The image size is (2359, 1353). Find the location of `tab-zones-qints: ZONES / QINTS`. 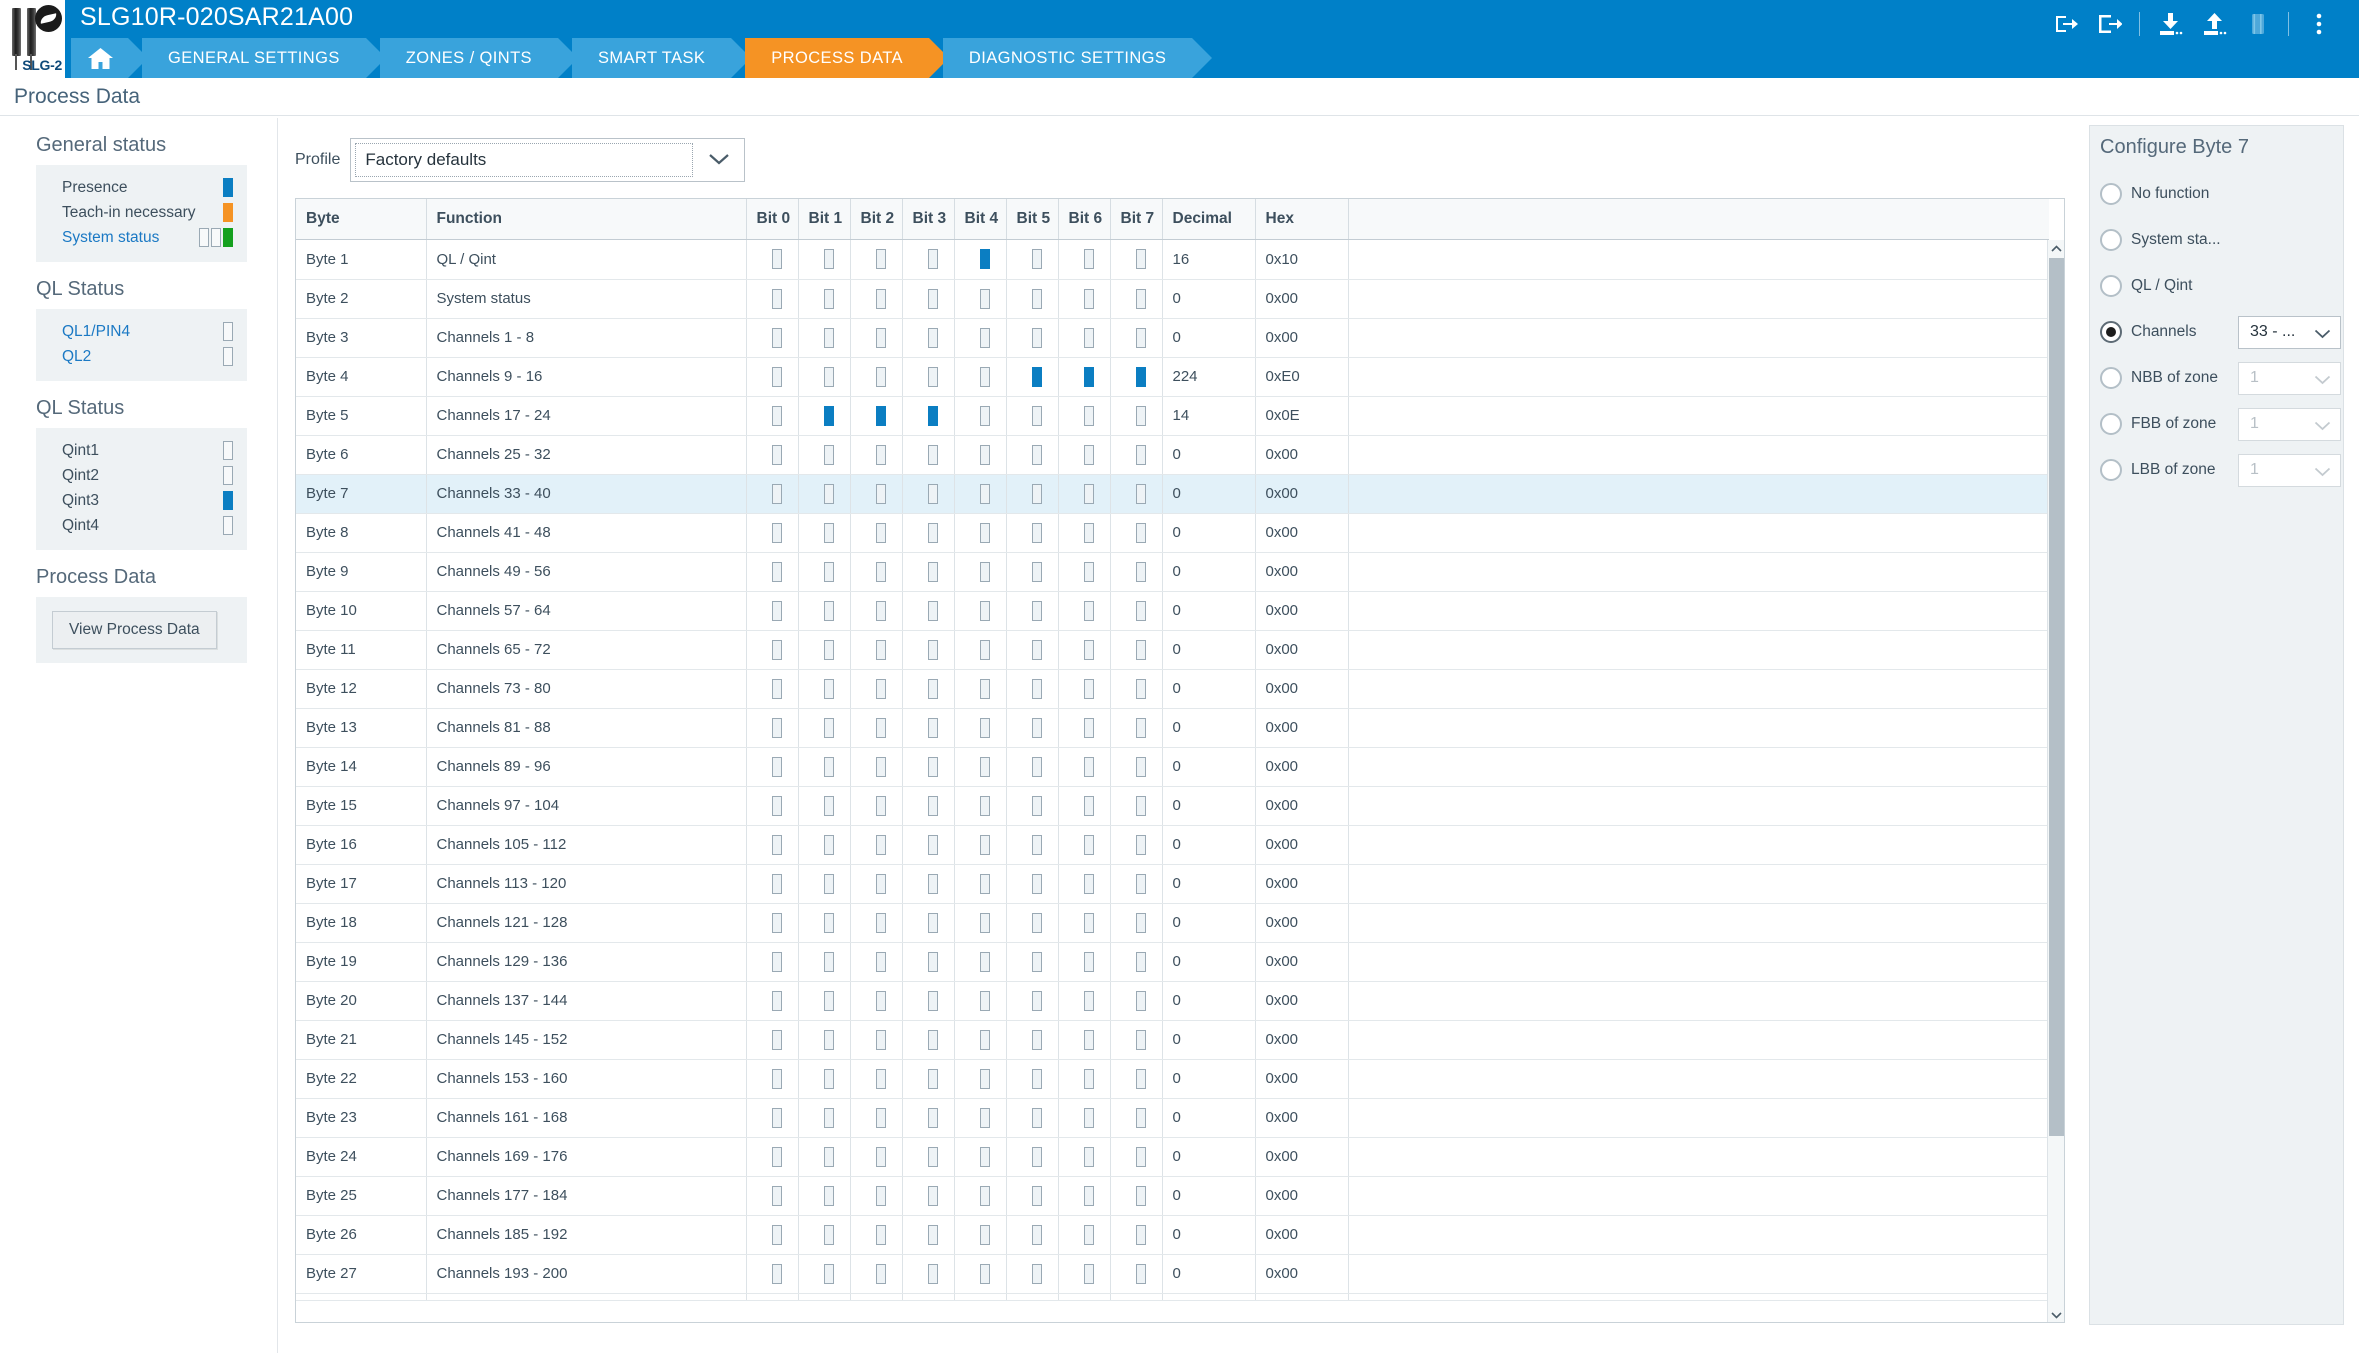

tab-zones-qints: ZONES / QINTS is located at coordinates (479, 58).